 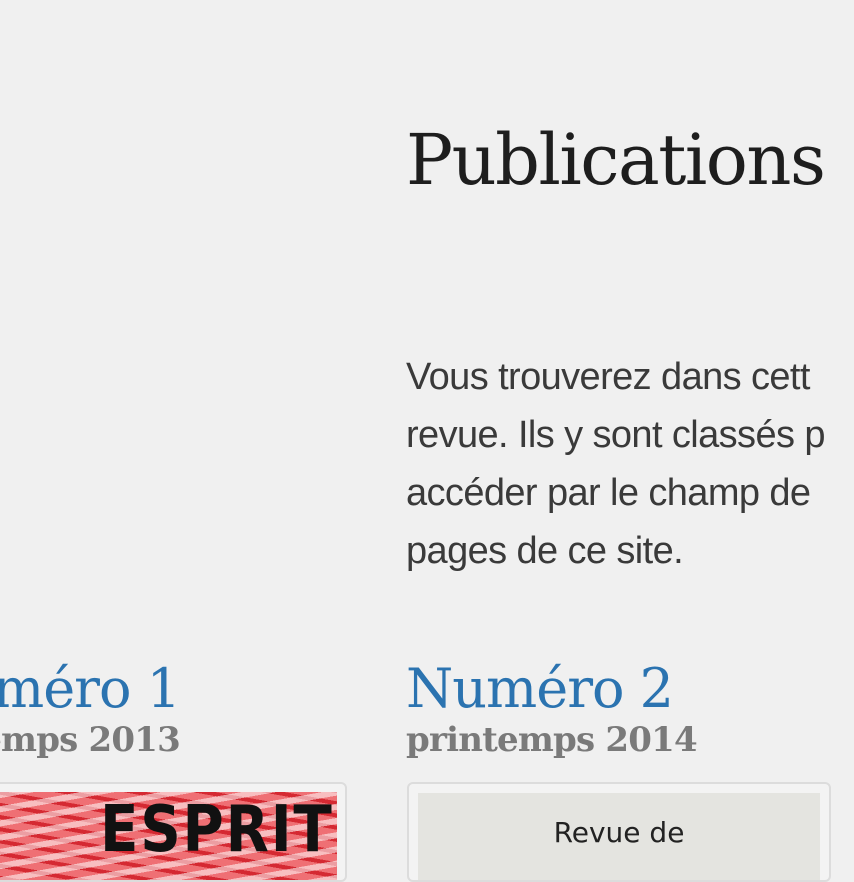 What do you see at coordinates (608, 377) in the screenshot?
I see `intro-line: Vous trouverez dans cett` at bounding box center [608, 377].